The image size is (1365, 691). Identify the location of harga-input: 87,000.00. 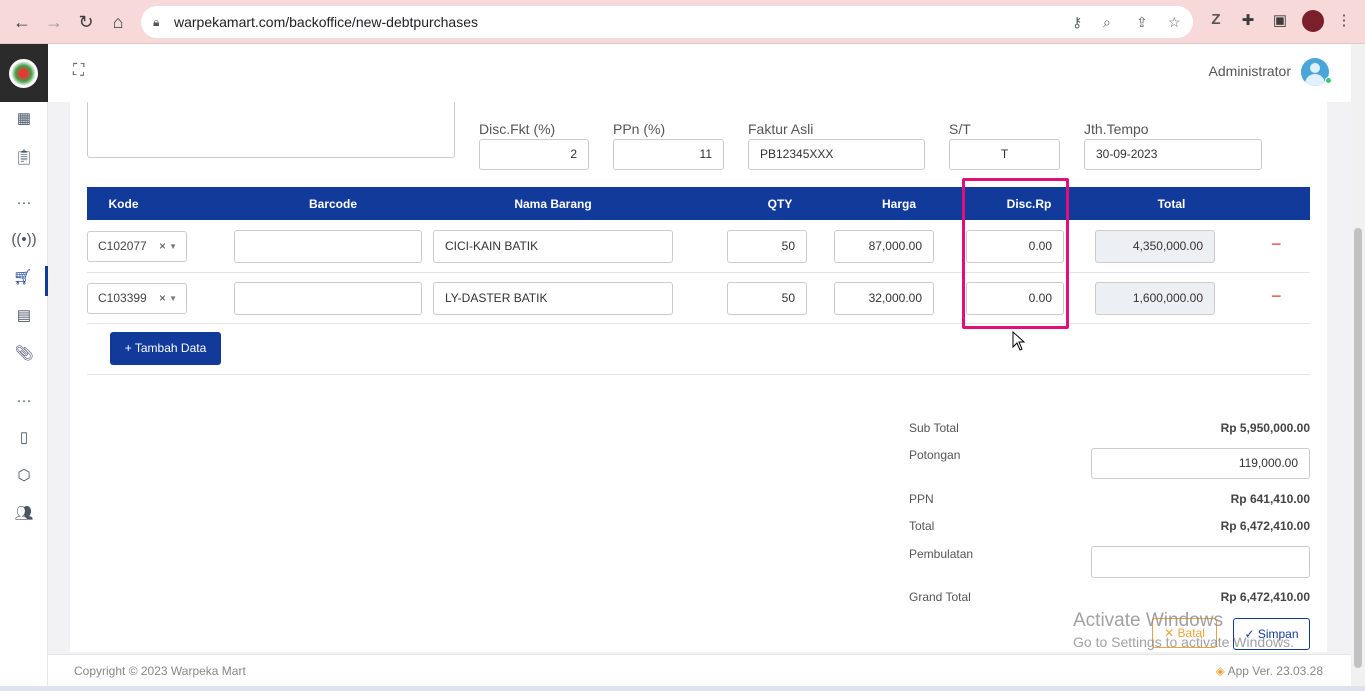
(884, 246).